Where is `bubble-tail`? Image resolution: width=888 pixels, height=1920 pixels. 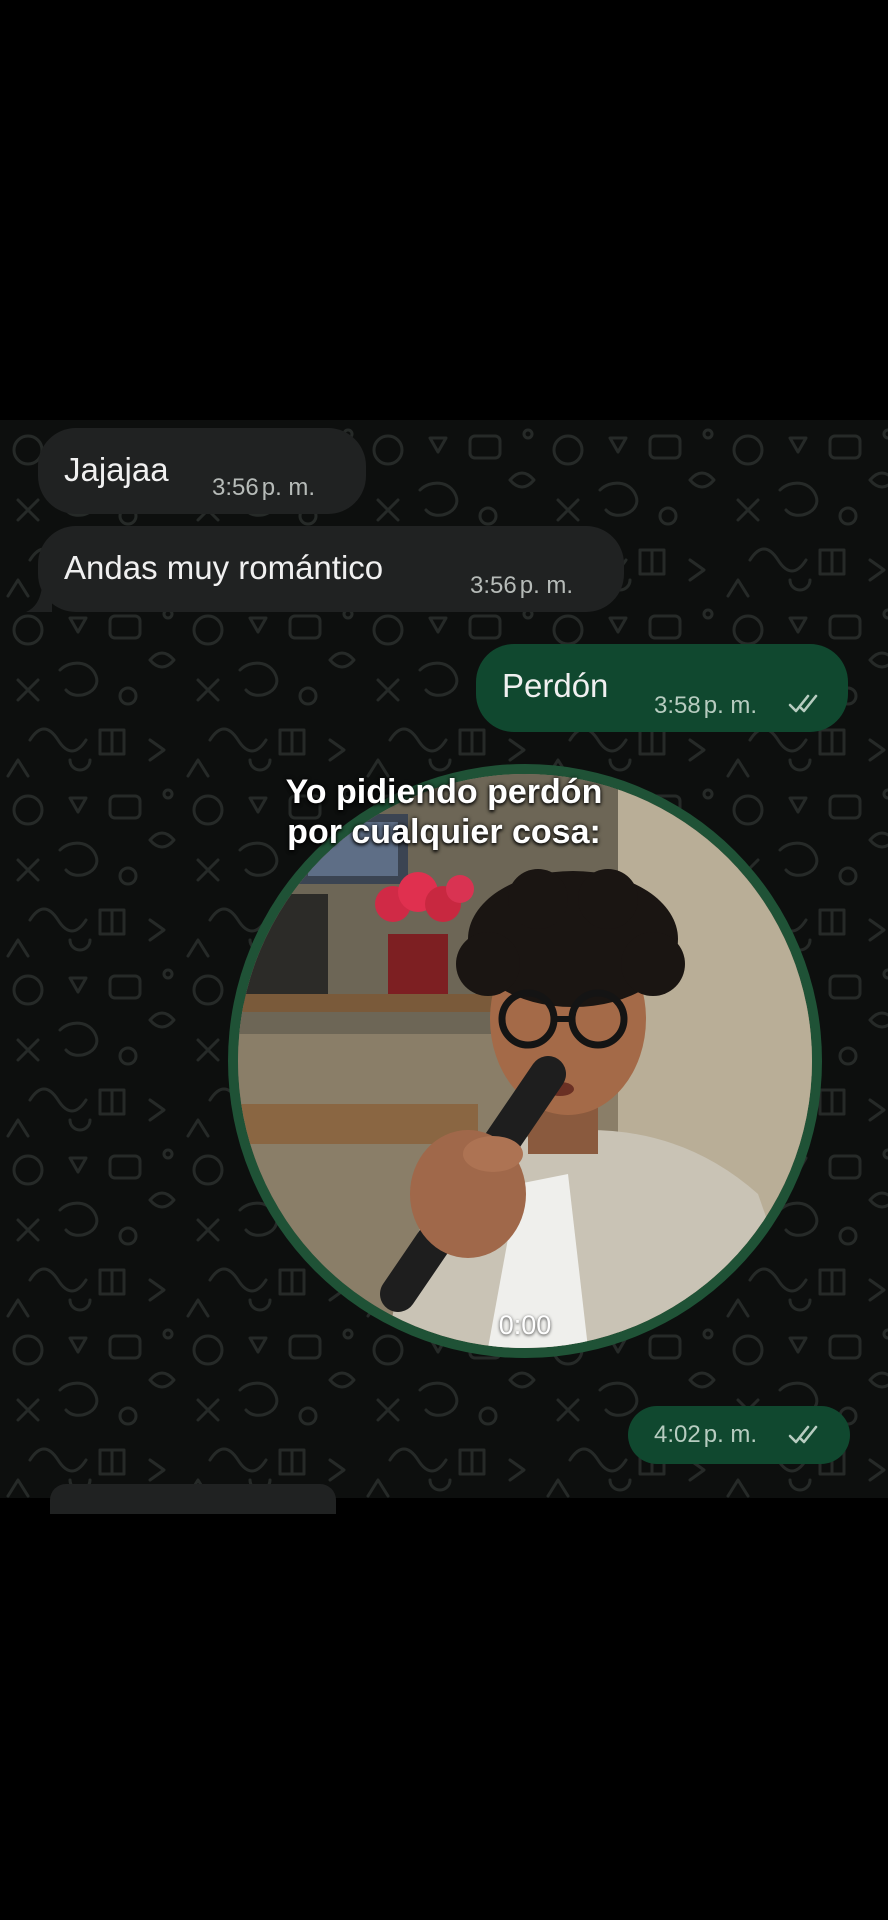 bubble-tail is located at coordinates (39, 599).